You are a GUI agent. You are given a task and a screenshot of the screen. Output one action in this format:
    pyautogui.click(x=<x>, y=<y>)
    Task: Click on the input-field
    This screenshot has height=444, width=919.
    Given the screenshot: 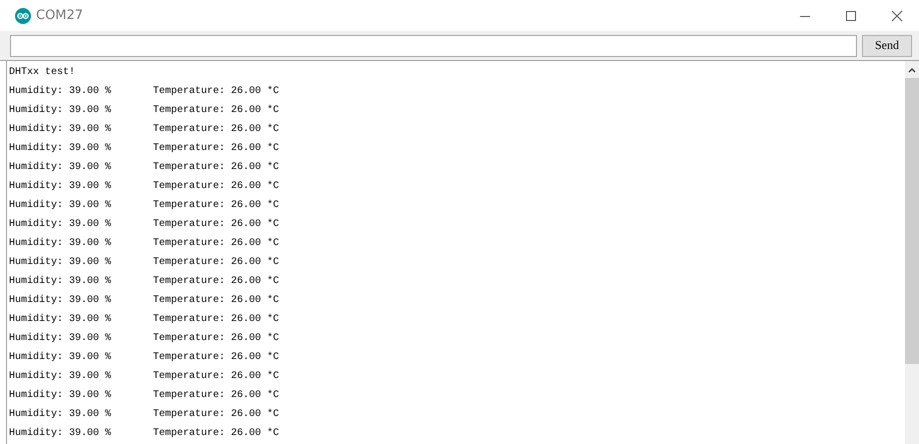 What is the action you would take?
    pyautogui.click(x=433, y=45)
    